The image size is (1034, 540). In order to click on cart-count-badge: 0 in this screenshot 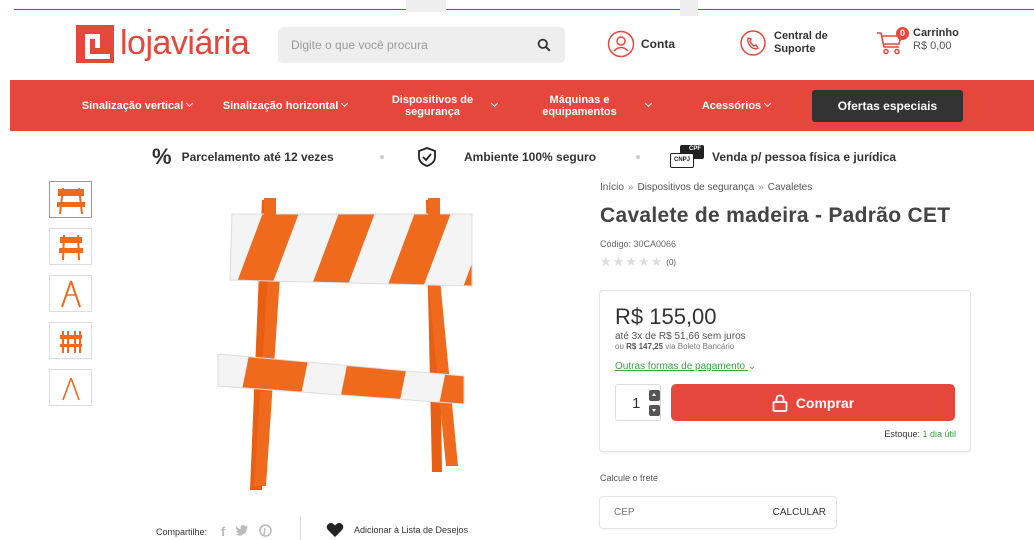, I will do `click(902, 33)`.